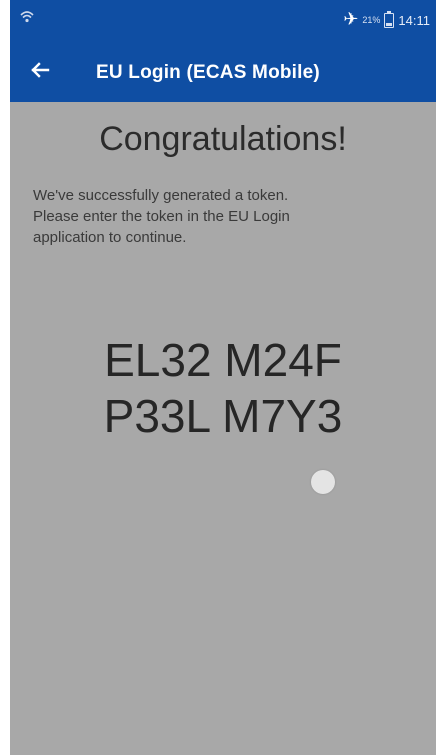 Image resolution: width=436 pixels, height=755 pixels. Describe the element at coordinates (208, 72) in the screenshot. I see `app-title: EU Login (ECAS Mobile)` at that location.